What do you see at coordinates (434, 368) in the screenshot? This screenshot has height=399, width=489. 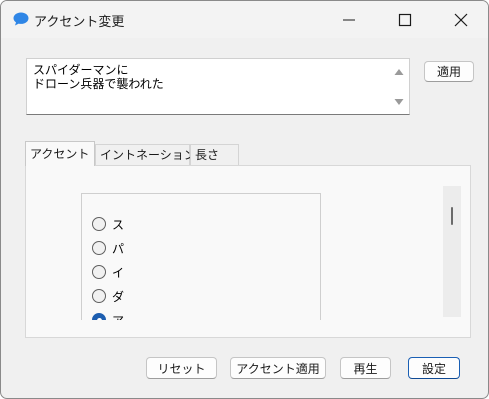 I see `settings-button: 設定` at bounding box center [434, 368].